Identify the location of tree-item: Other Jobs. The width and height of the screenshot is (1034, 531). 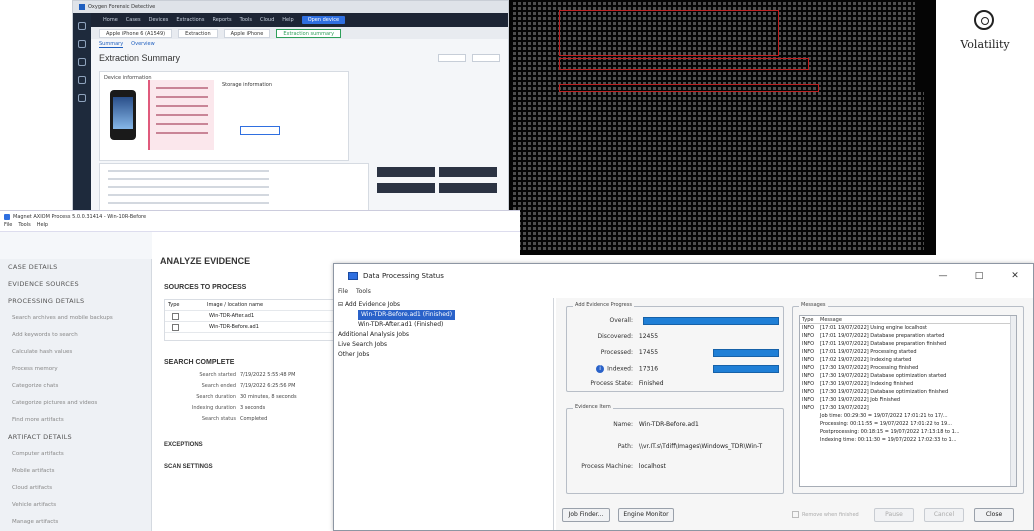
(443, 355).